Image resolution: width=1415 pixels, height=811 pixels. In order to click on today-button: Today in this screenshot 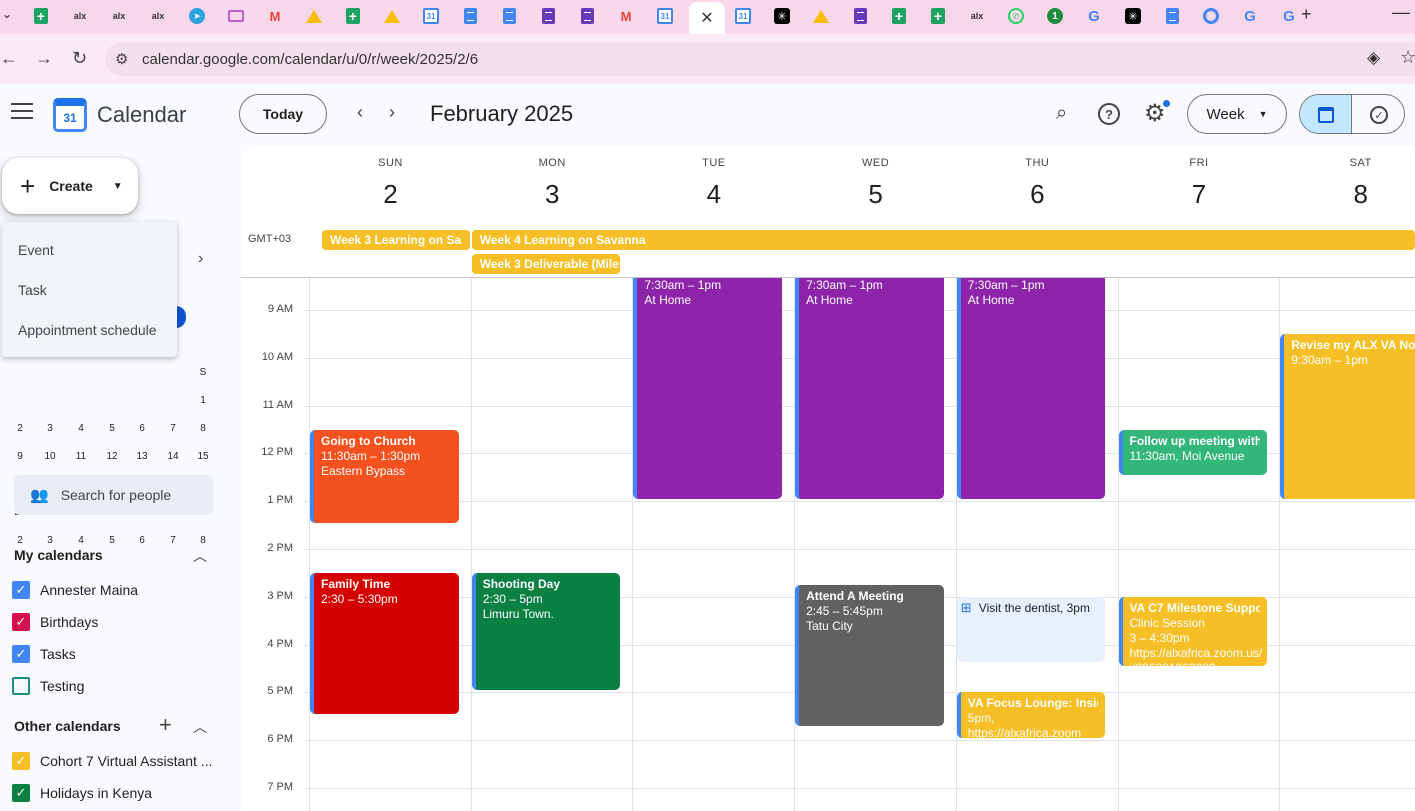, I will do `click(283, 114)`.